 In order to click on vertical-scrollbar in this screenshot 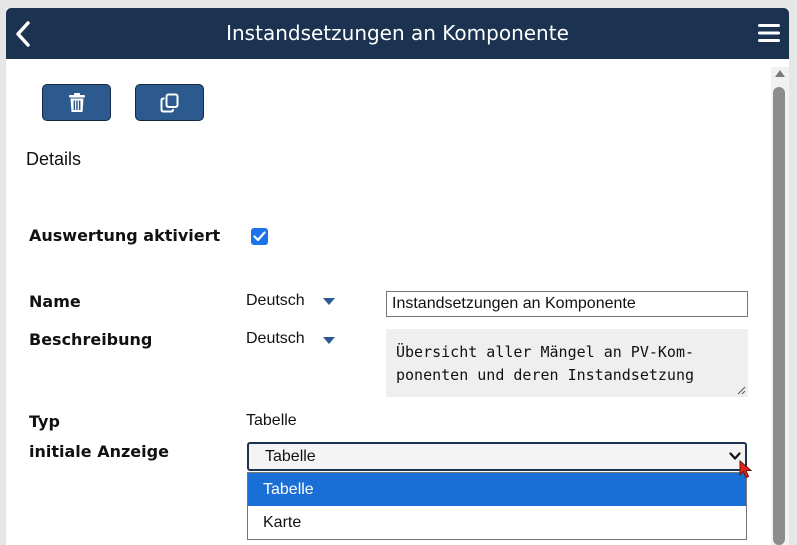, I will do `click(780, 306)`.